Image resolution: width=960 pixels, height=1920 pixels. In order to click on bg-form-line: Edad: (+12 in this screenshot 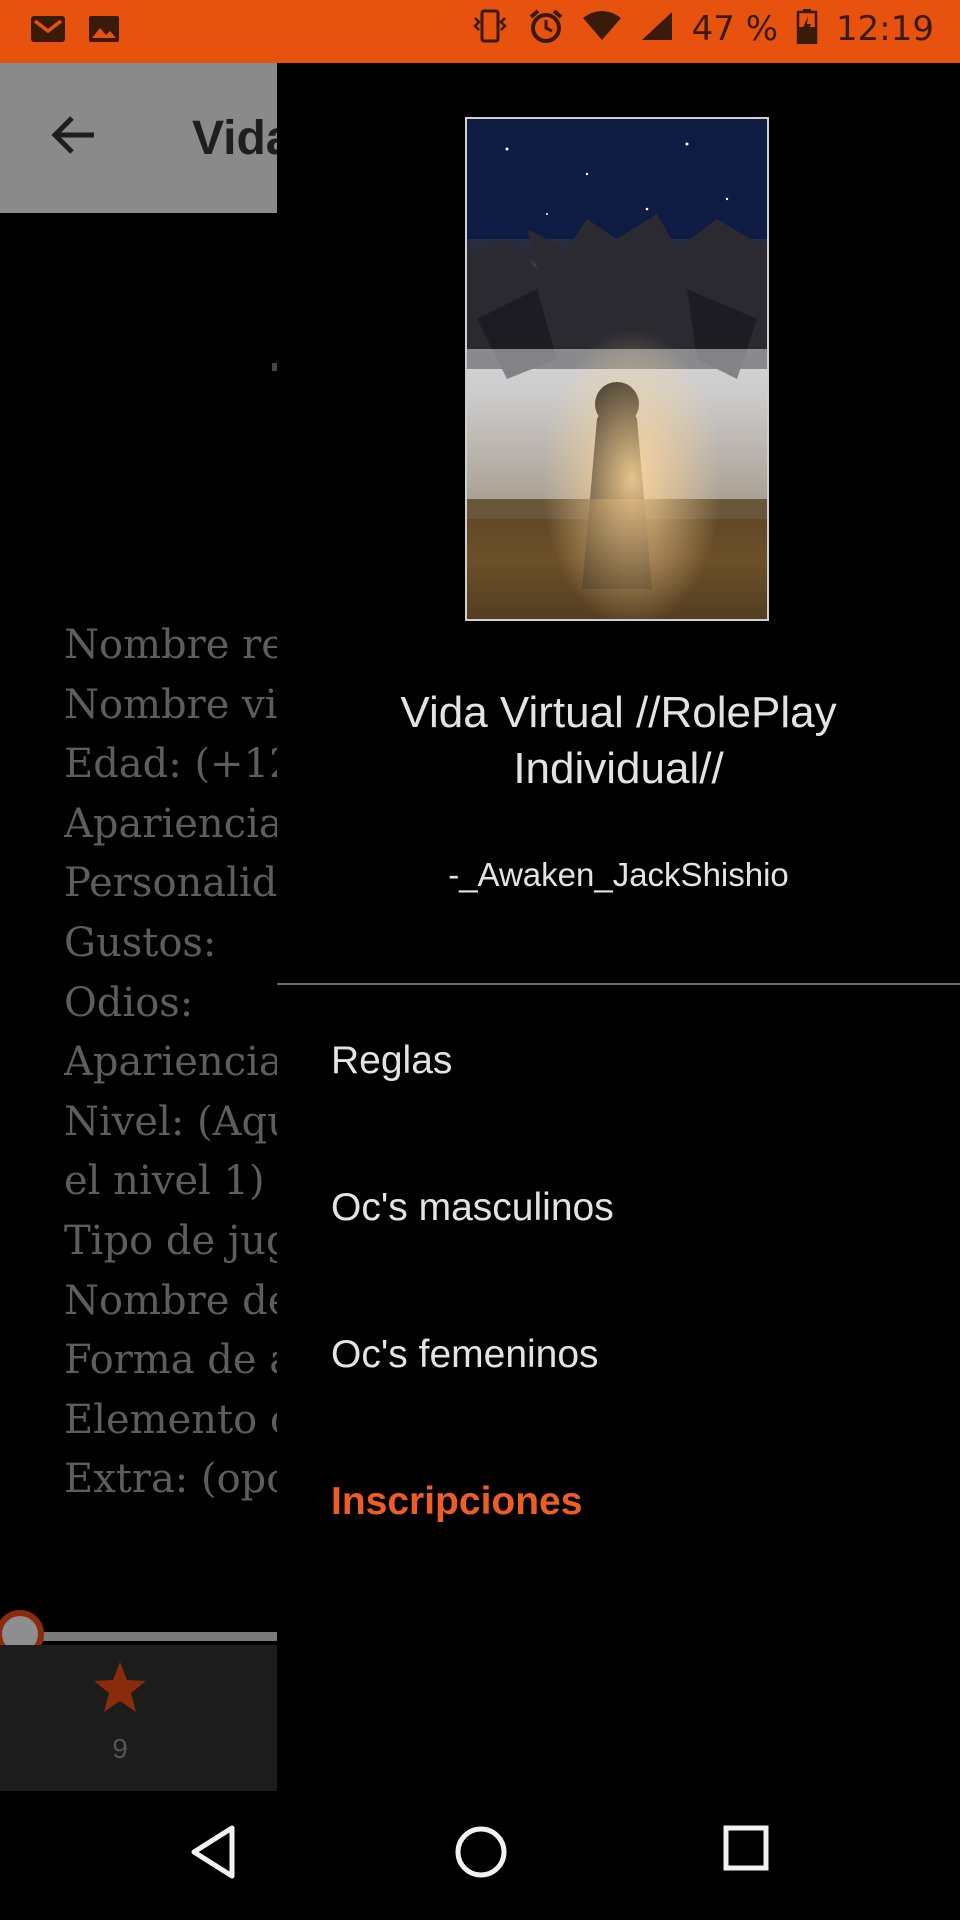, I will do `click(170, 764)`.